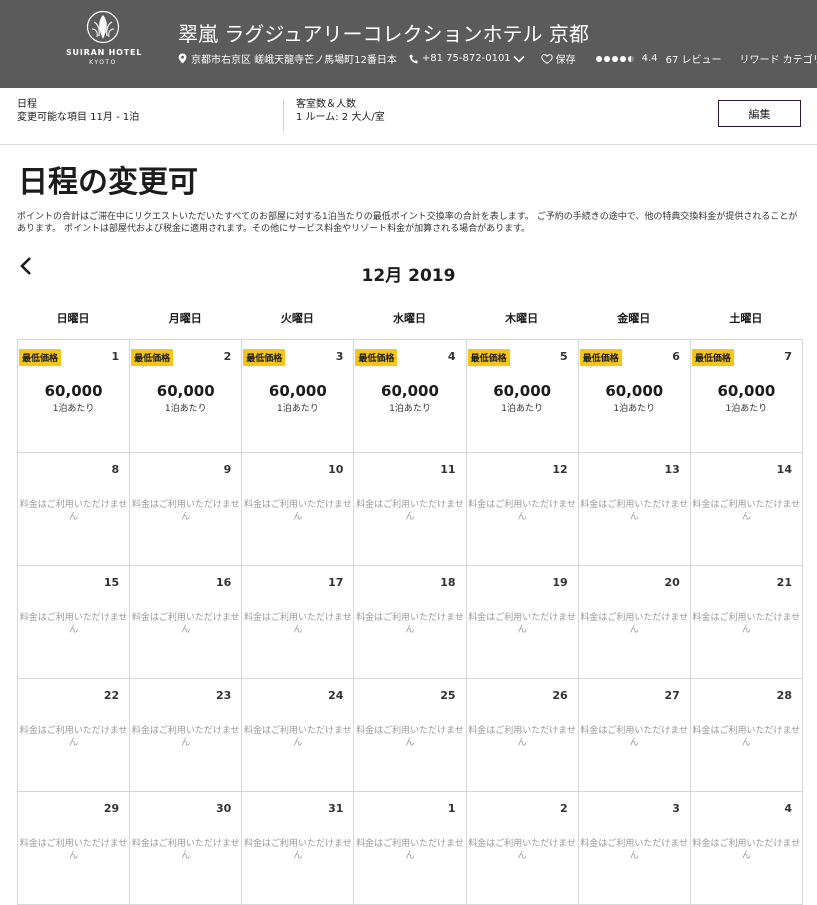  Describe the element at coordinates (186, 622) in the screenshot. I see `calendar-day-cell: 16 料金はご利用いただけません` at that location.